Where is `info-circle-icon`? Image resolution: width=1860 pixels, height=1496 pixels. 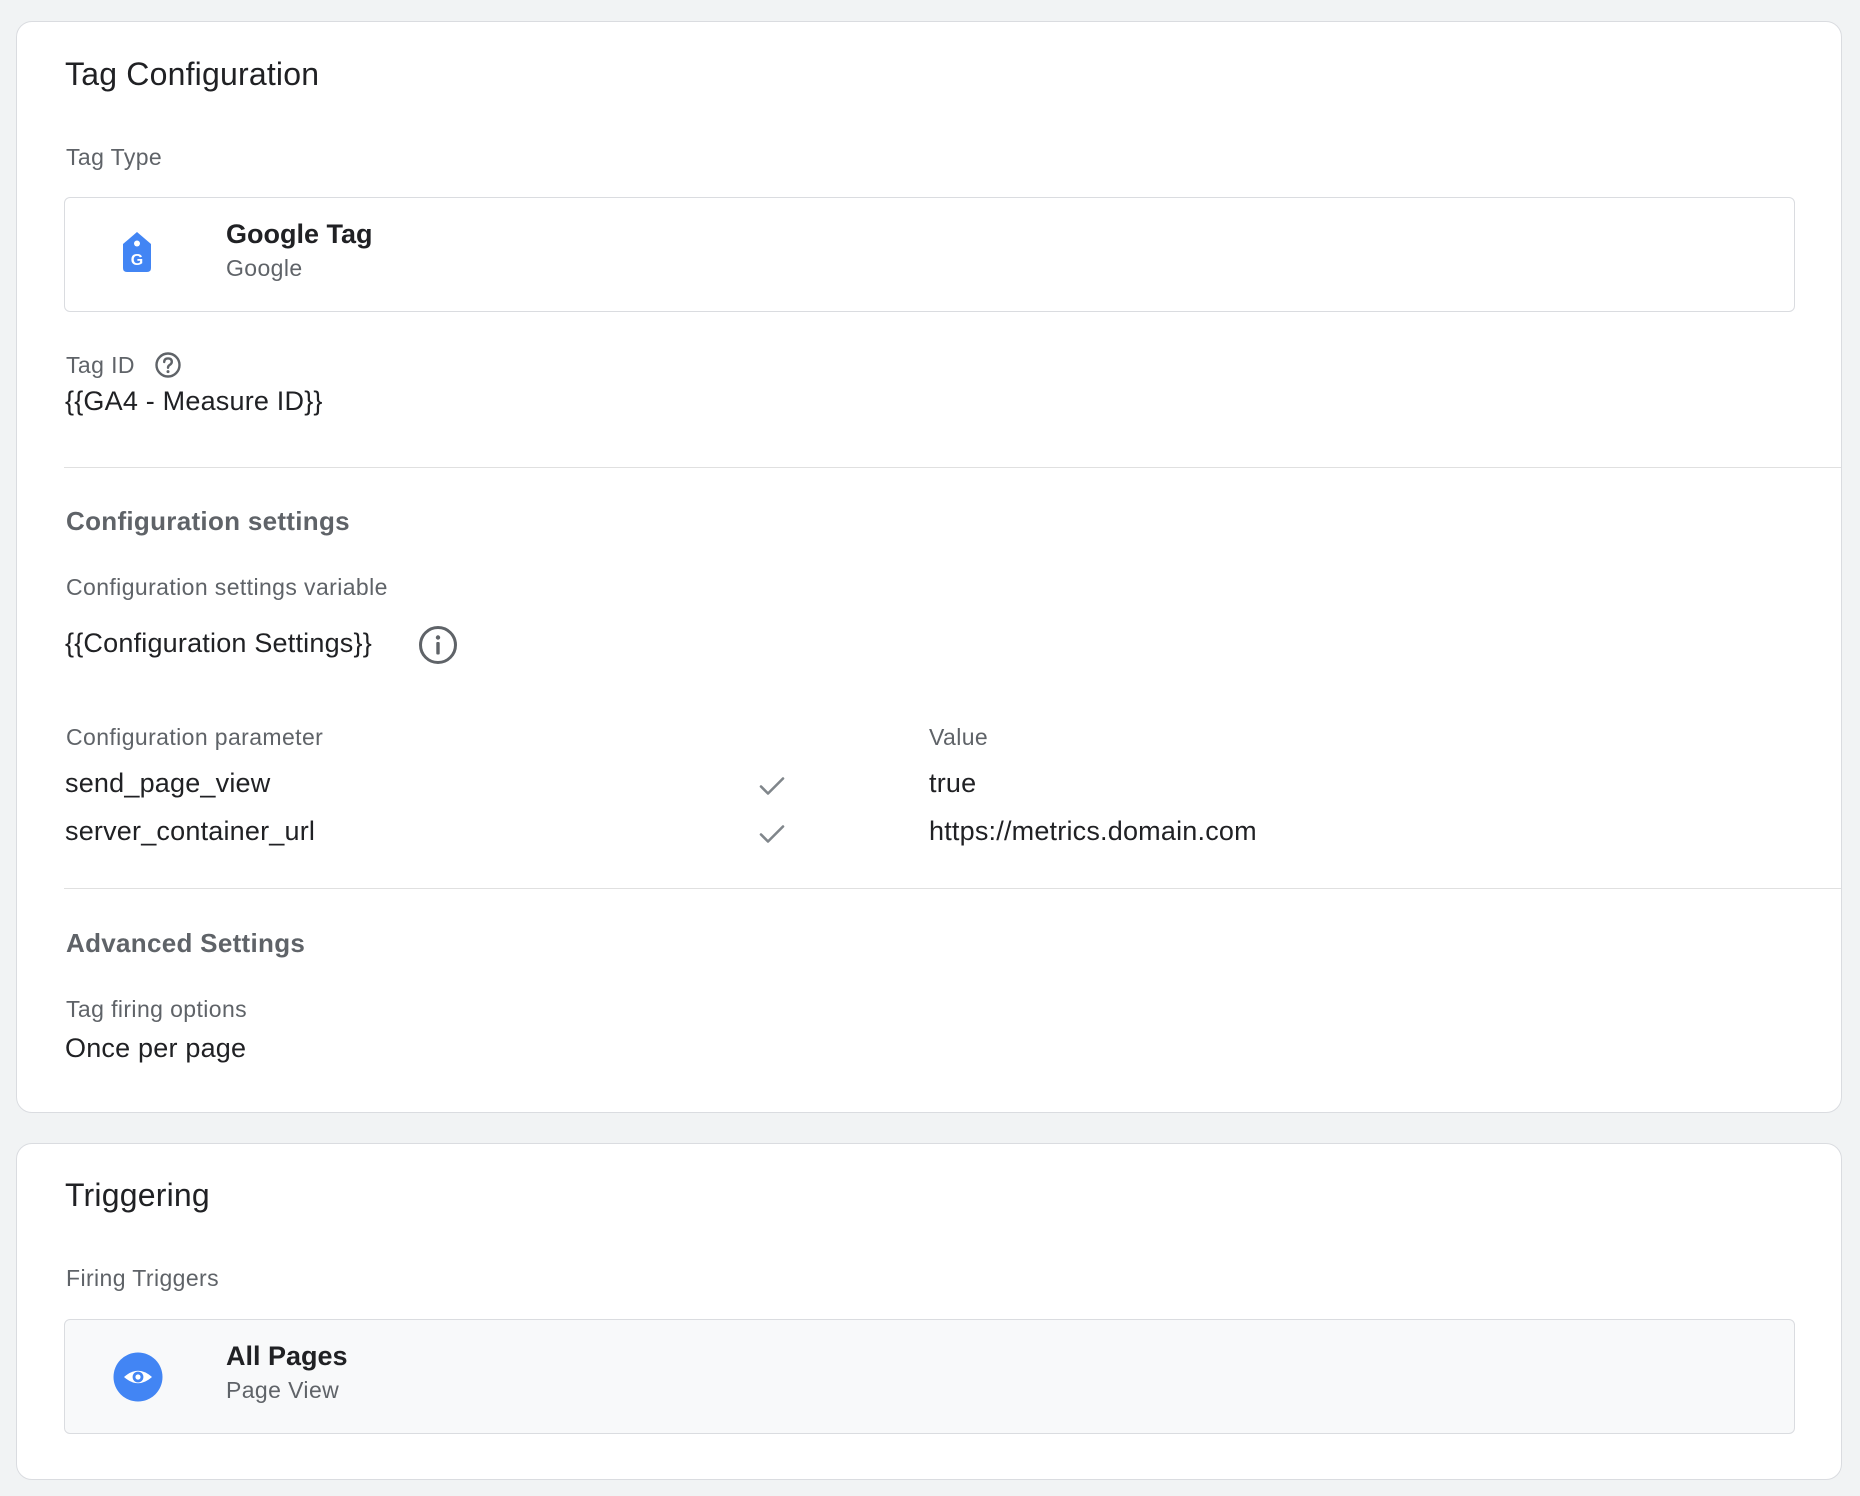 info-circle-icon is located at coordinates (438, 645).